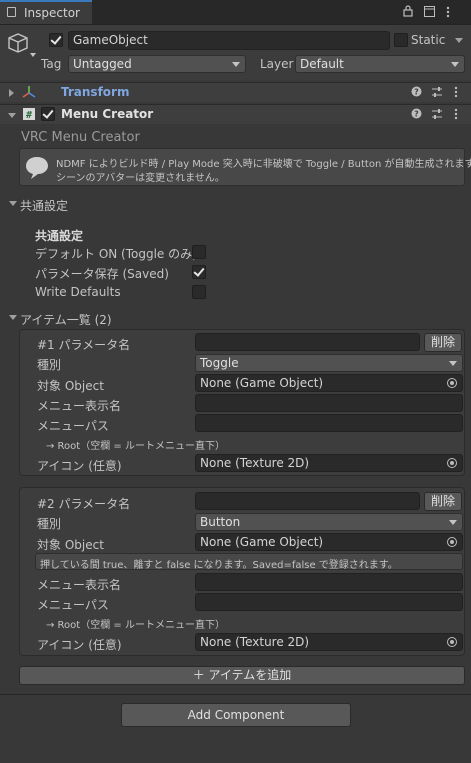 This screenshot has height=763, width=471. I want to click on item-1-param-label: #1 パラメータ名, so click(84, 345).